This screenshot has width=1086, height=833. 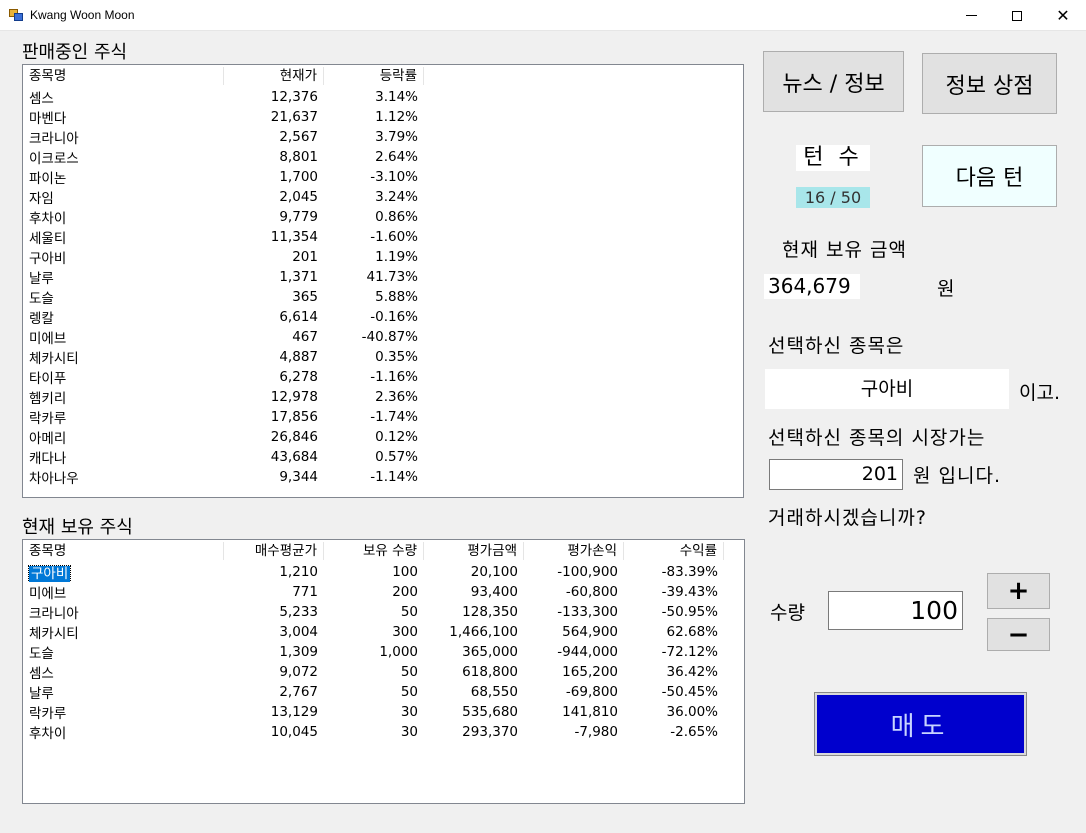 I want to click on holdings-cell: 5,233, so click(x=298, y=612).